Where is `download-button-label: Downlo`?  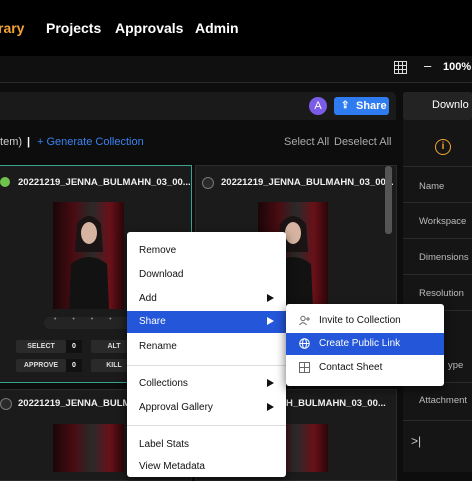 download-button-label: Downlo is located at coordinates (450, 105).